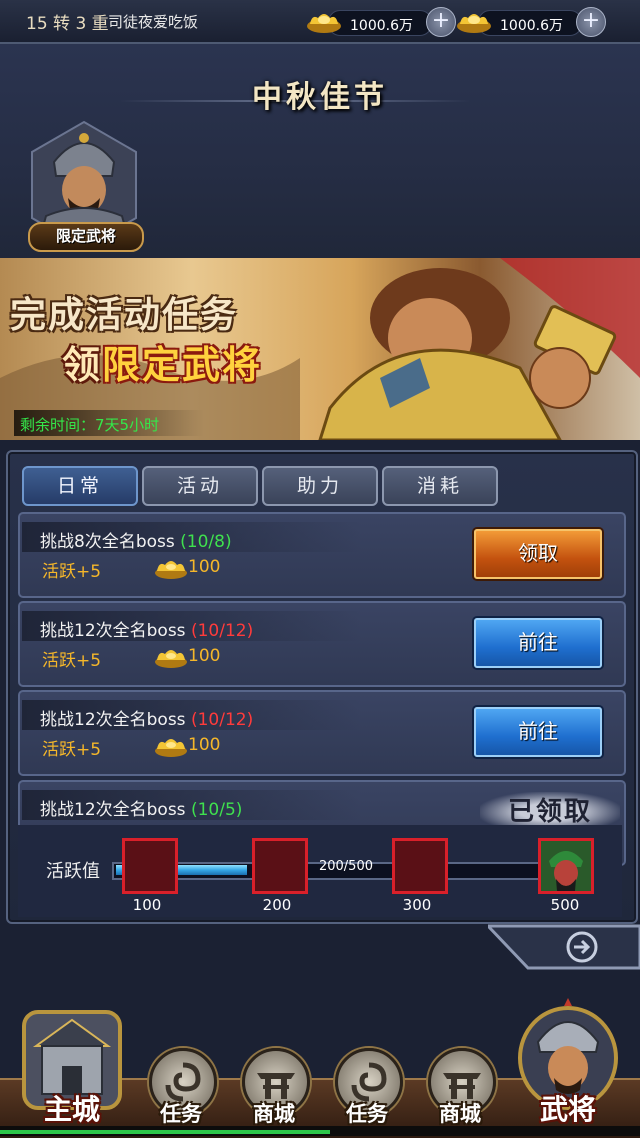  Describe the element at coordinates (181, 1113) in the screenshot. I see `nav-label-tasks: 任务` at that location.